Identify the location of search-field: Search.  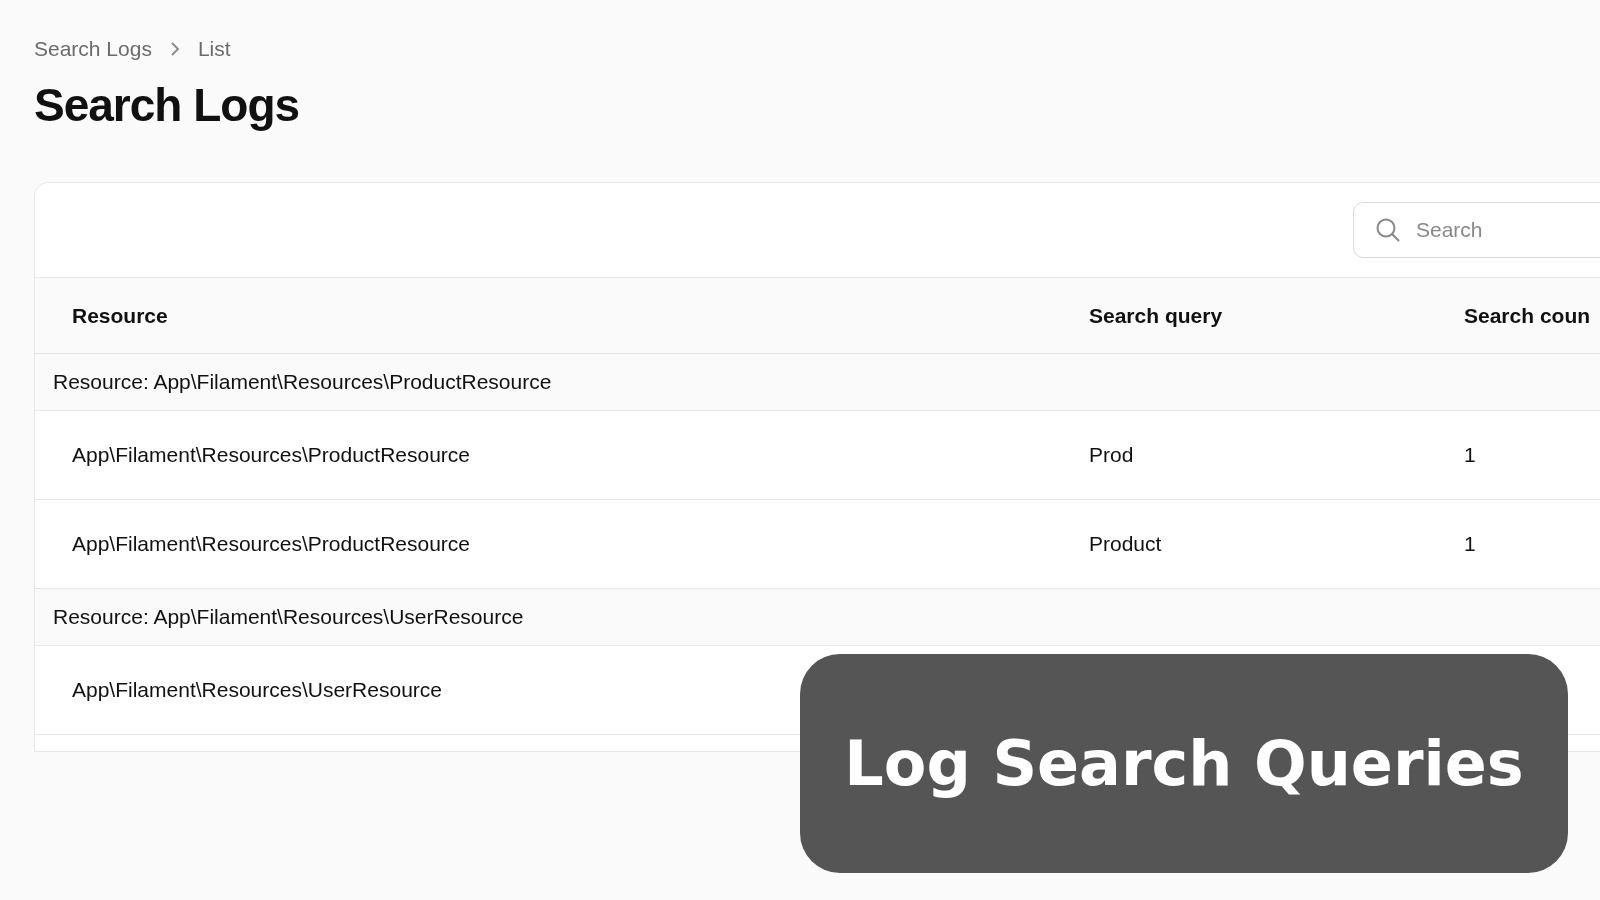
(1476, 230).